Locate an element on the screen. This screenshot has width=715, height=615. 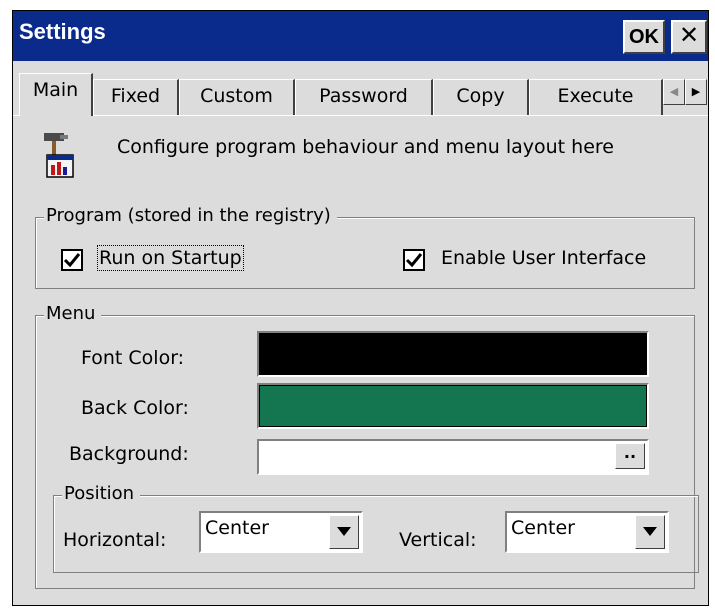
run-on-startup-label: Run on Startup is located at coordinates (170, 258).